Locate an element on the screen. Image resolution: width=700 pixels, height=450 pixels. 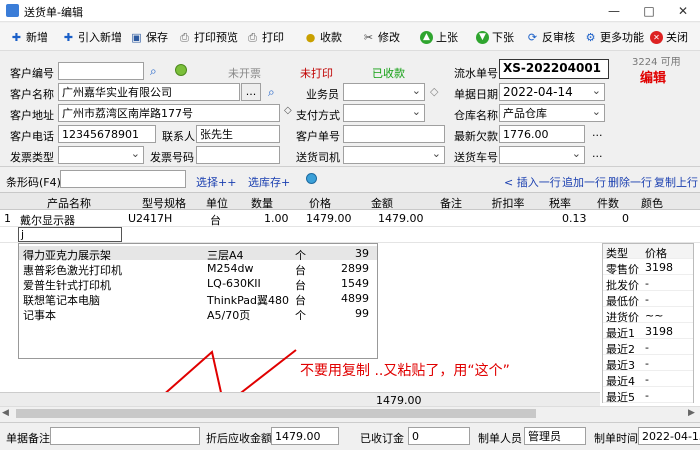
receivable-field: 1479.00 is located at coordinates (305, 436).